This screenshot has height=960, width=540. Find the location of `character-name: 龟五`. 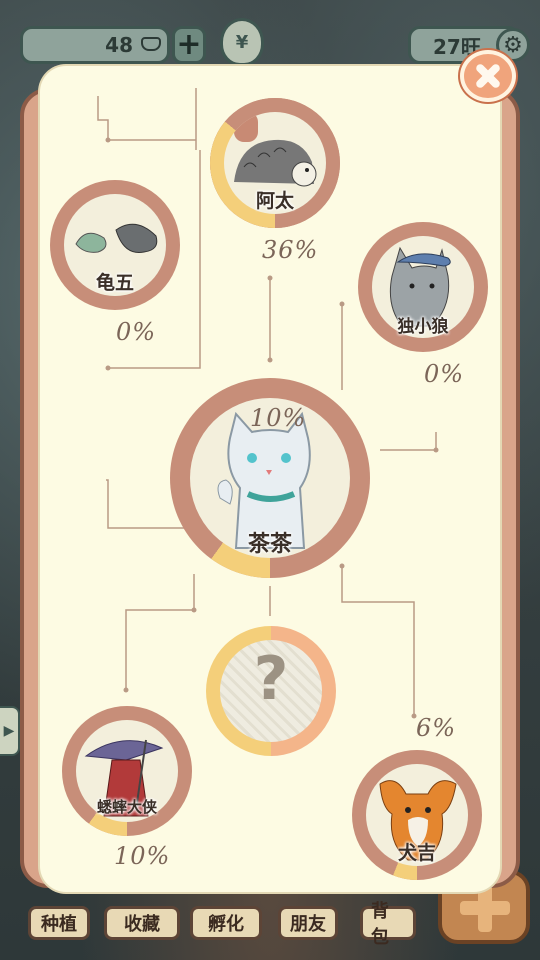

character-name: 龟五 is located at coordinates (114, 283).